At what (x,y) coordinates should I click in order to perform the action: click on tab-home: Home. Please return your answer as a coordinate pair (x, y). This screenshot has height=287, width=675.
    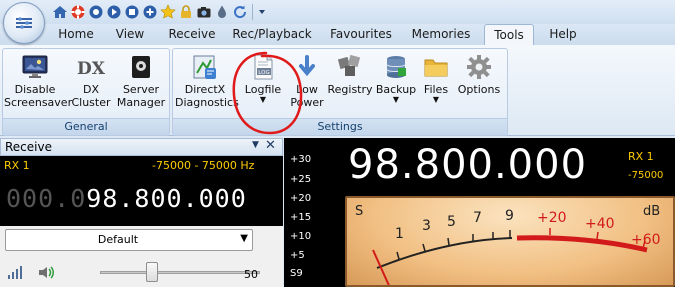
    Looking at the image, I should click on (76, 34).